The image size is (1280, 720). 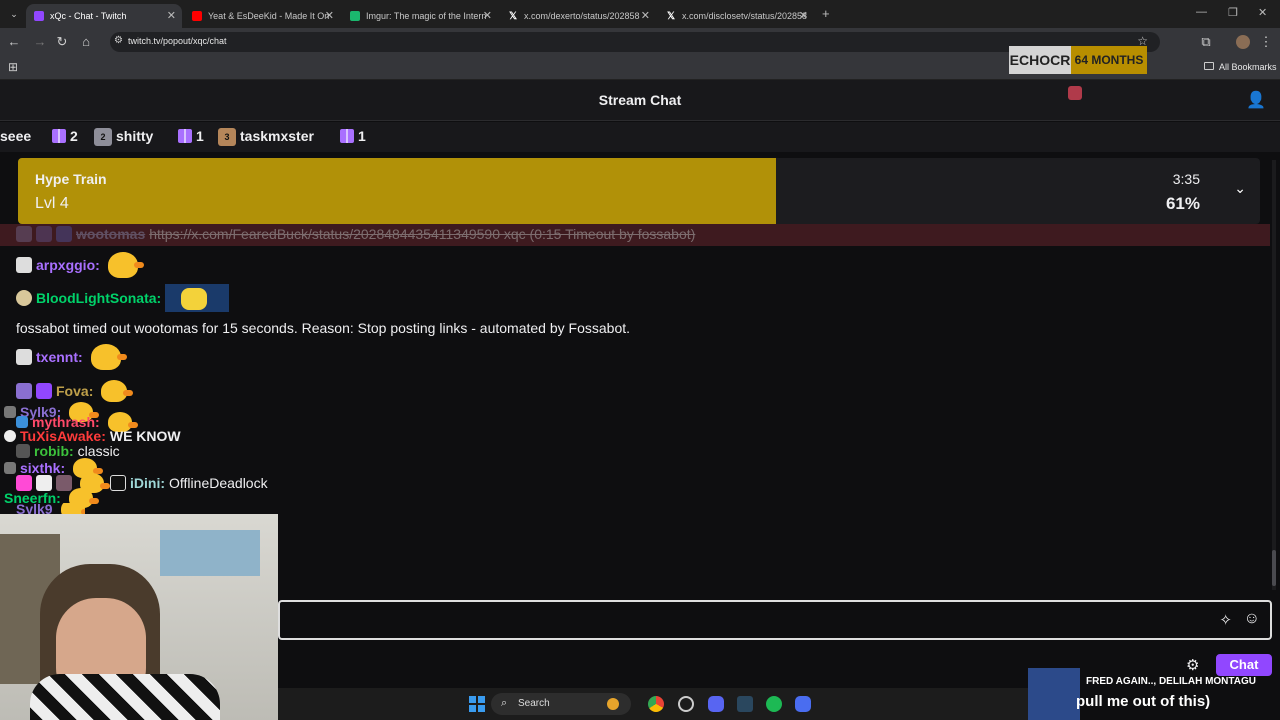 I want to click on obs-icon, so click(x=686, y=704).